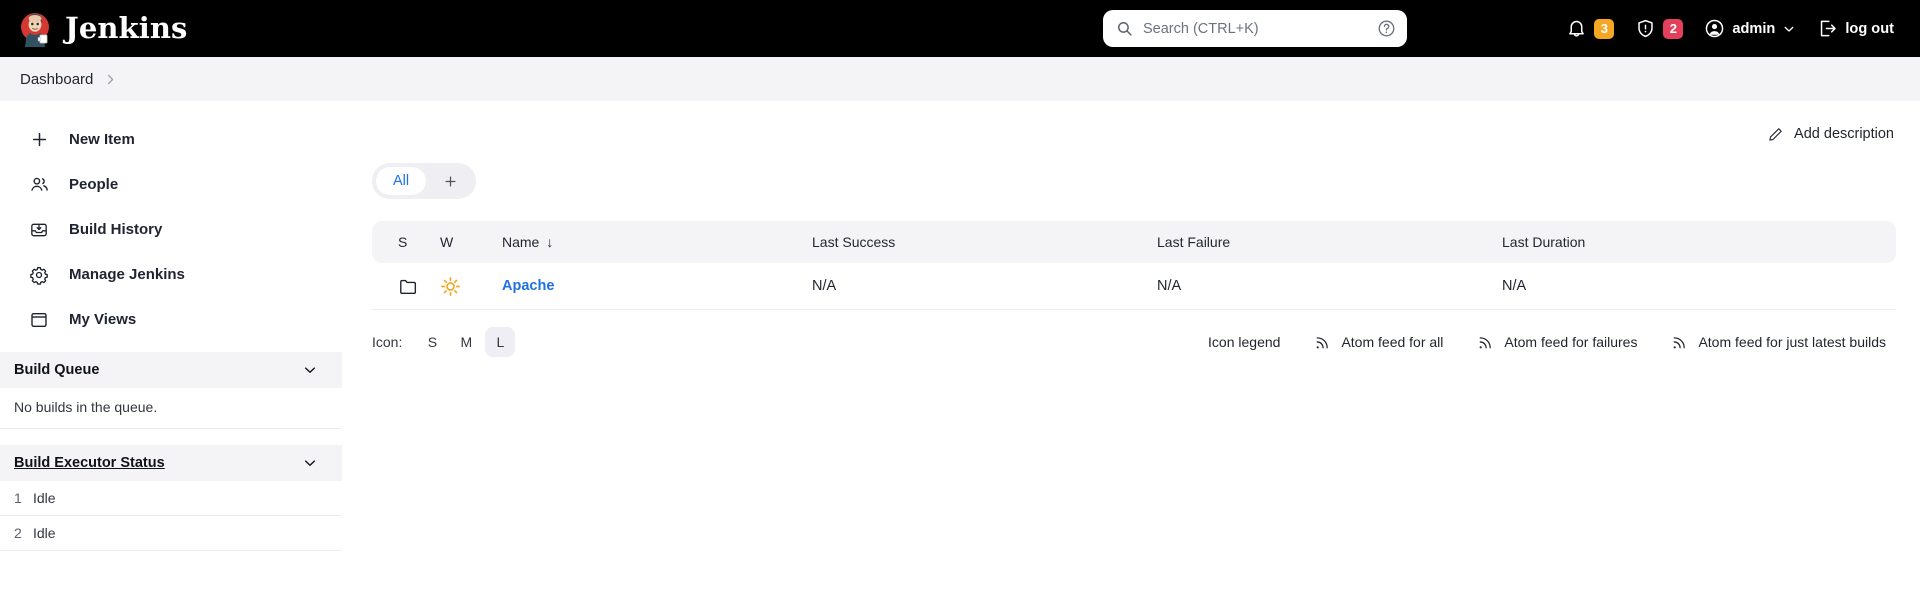  Describe the element at coordinates (1645, 28) in the screenshot. I see `shield-warning-icon` at that location.